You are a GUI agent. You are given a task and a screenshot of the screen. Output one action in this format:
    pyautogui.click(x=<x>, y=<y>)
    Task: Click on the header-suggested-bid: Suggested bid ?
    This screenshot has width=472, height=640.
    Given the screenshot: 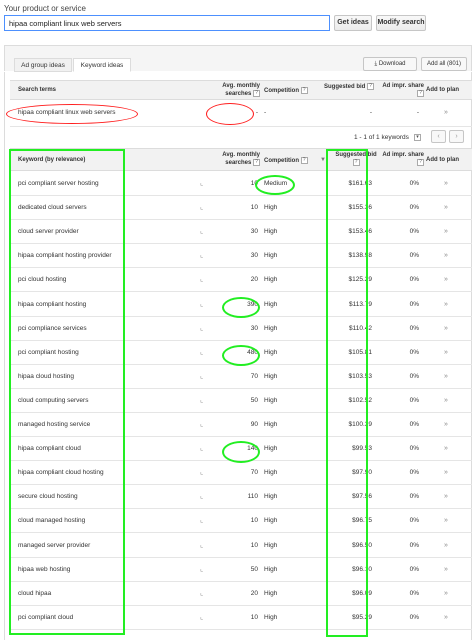 What is the action you would take?
    pyautogui.click(x=349, y=87)
    